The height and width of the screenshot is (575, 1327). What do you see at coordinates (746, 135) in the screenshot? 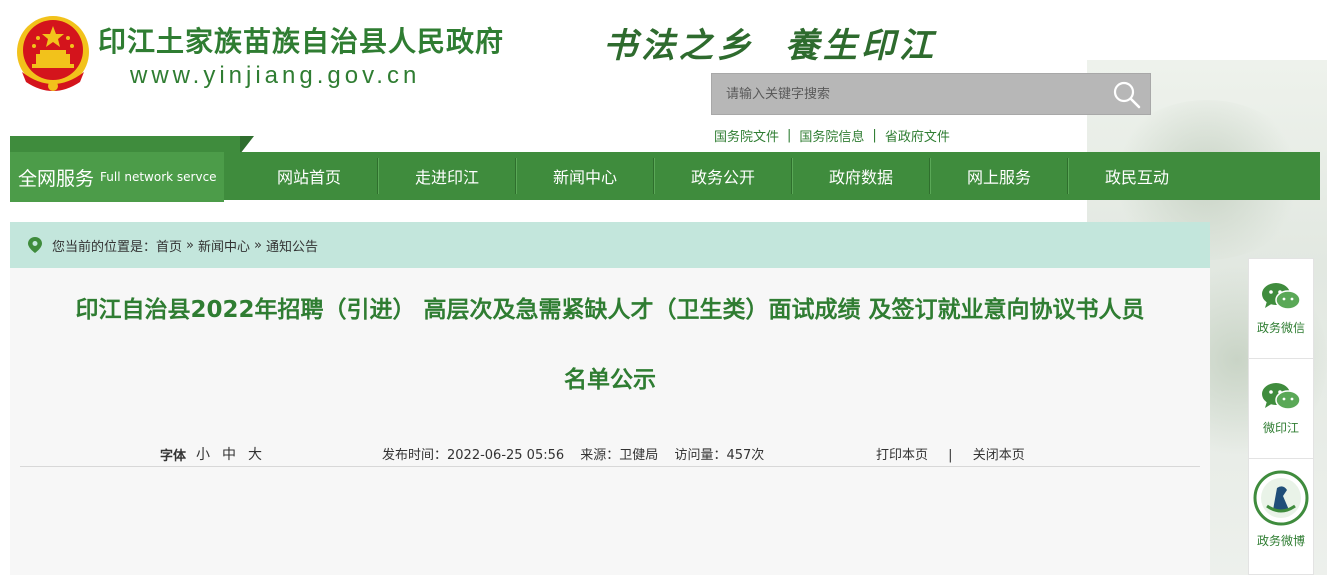
I see `quick-link-state-council-docs: 国务院文件` at bounding box center [746, 135].